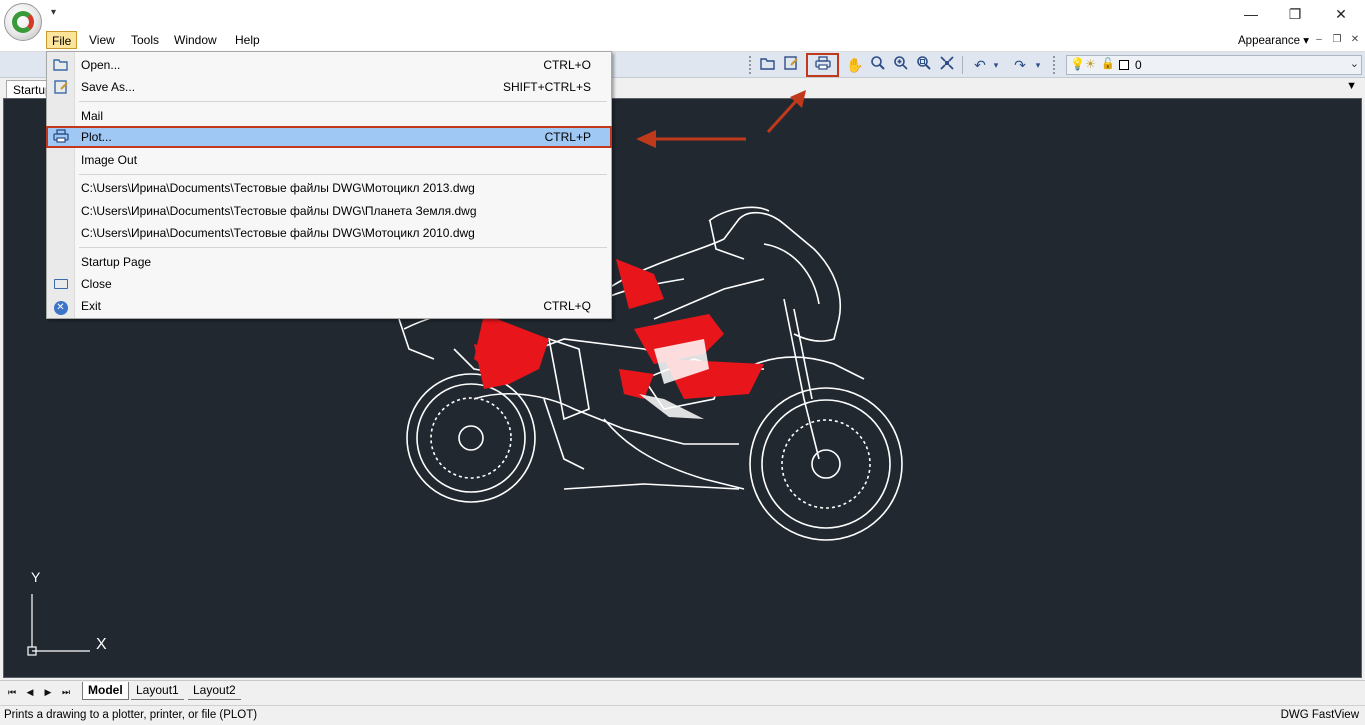 This screenshot has height=725, width=1365. Describe the element at coordinates (1124, 65) in the screenshot. I see `layer-color-swatch` at that location.